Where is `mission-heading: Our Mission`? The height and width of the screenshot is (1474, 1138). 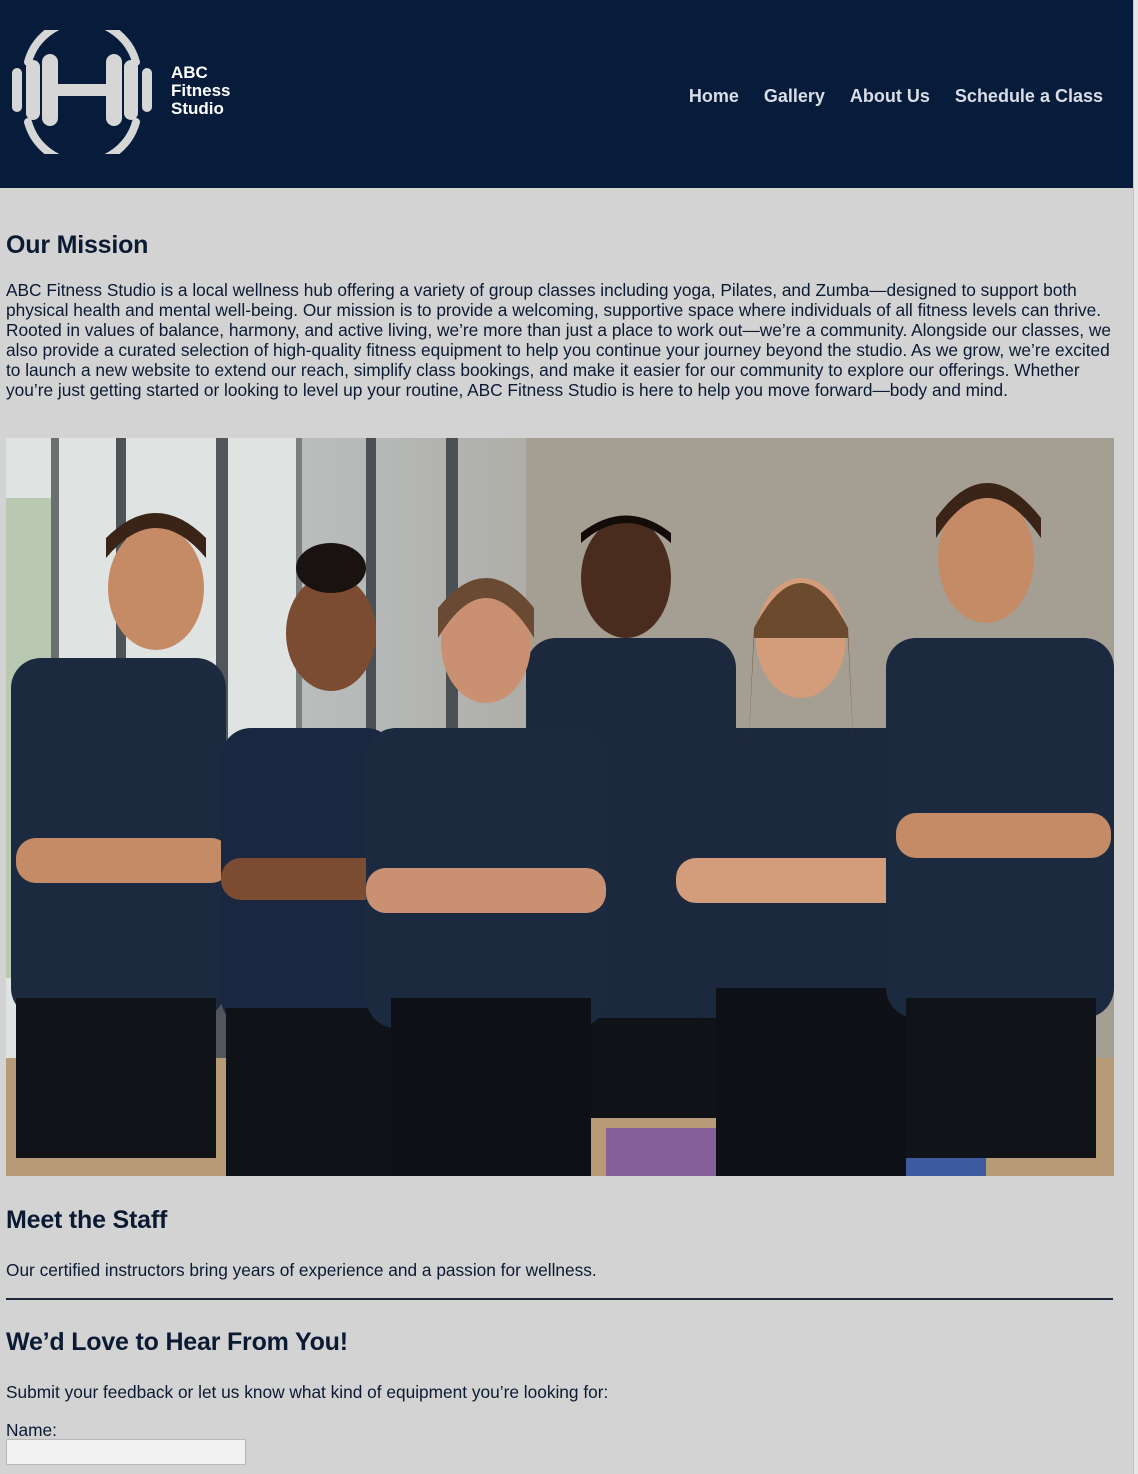
mission-heading: Our Mission is located at coordinates (77, 245).